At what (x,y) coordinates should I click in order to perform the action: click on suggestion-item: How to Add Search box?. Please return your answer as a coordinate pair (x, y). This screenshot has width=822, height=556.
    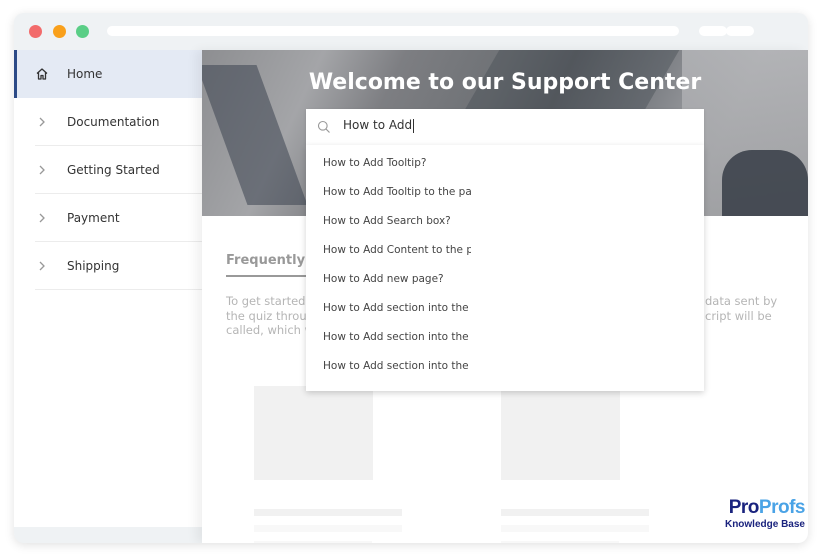
    Looking at the image, I should click on (397, 221).